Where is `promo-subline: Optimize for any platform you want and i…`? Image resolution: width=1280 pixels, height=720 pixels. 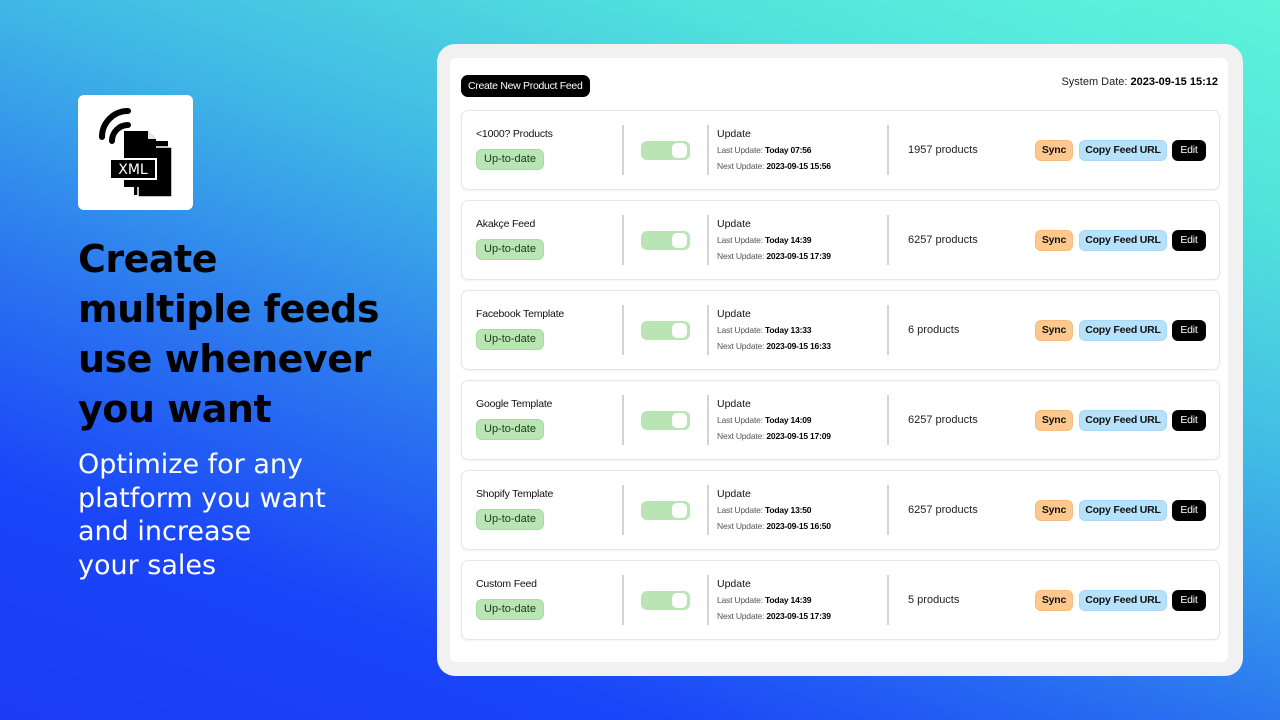 promo-subline: Optimize for any platform you want and i… is located at coordinates (238, 515).